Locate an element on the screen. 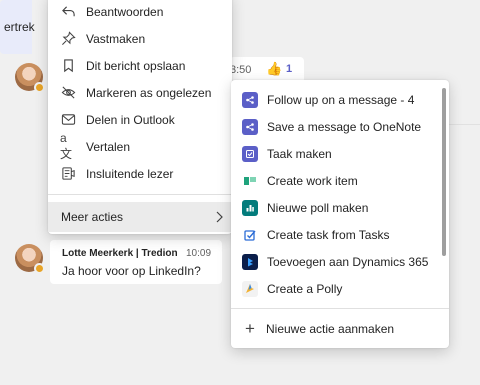 The height and width of the screenshot is (385, 480). submenu-item-label: Taak maken is located at coordinates (299, 153).